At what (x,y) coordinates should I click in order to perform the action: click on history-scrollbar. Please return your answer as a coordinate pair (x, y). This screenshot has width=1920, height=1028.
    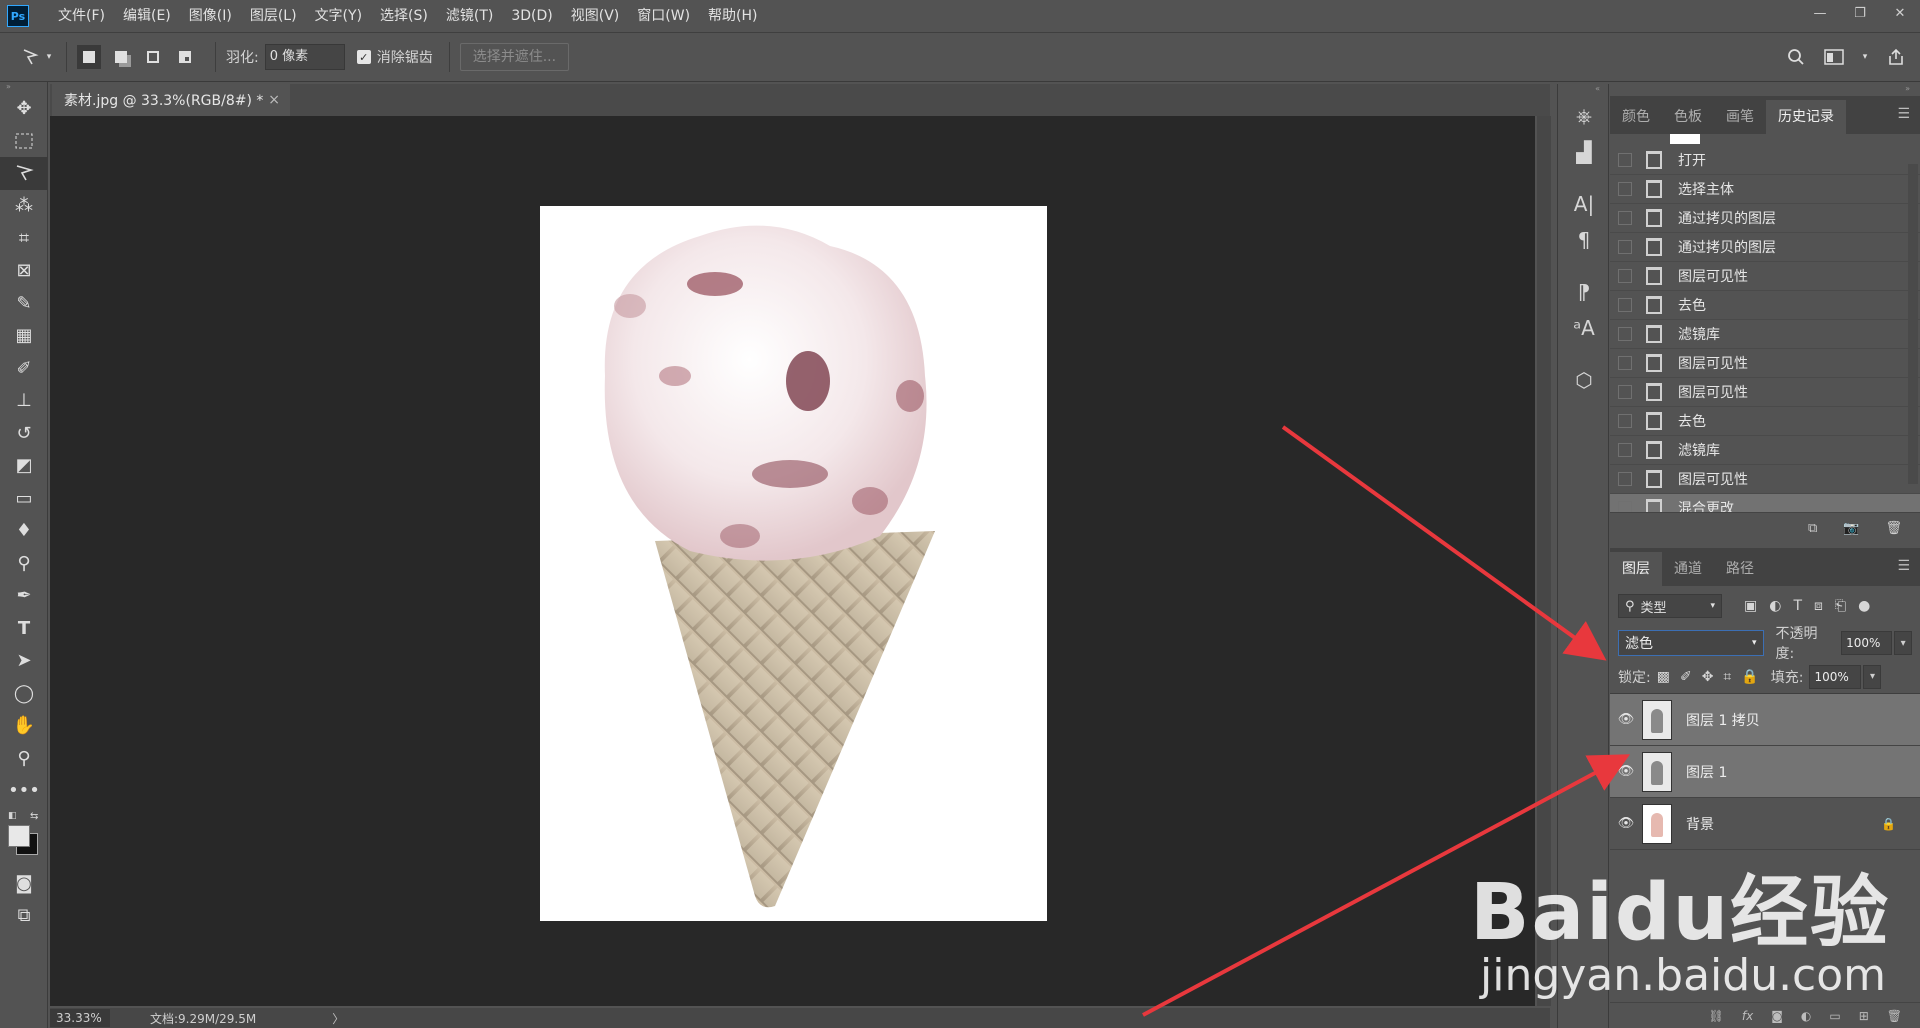
    Looking at the image, I should click on (1913, 324).